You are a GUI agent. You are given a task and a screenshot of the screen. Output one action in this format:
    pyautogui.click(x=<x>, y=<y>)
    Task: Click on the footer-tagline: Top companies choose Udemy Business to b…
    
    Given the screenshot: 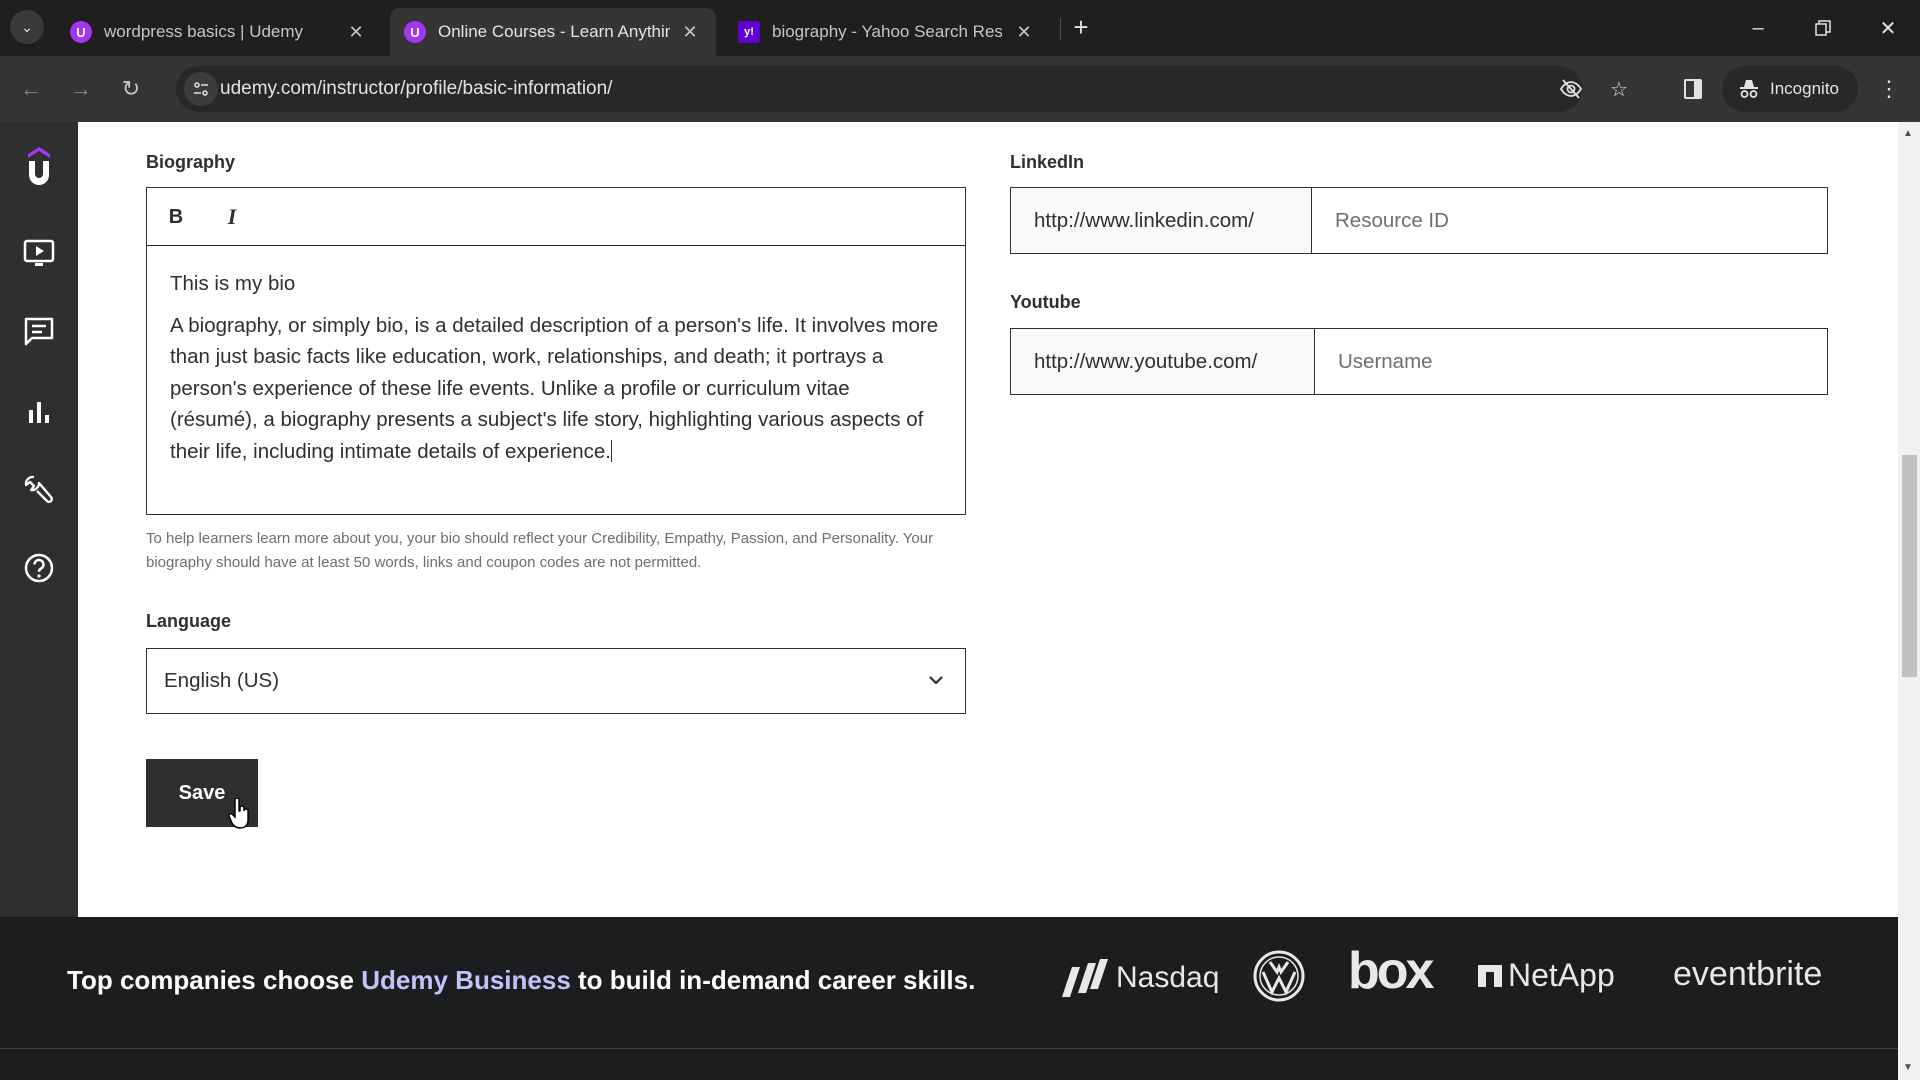 What is the action you would take?
    pyautogui.click(x=521, y=980)
    